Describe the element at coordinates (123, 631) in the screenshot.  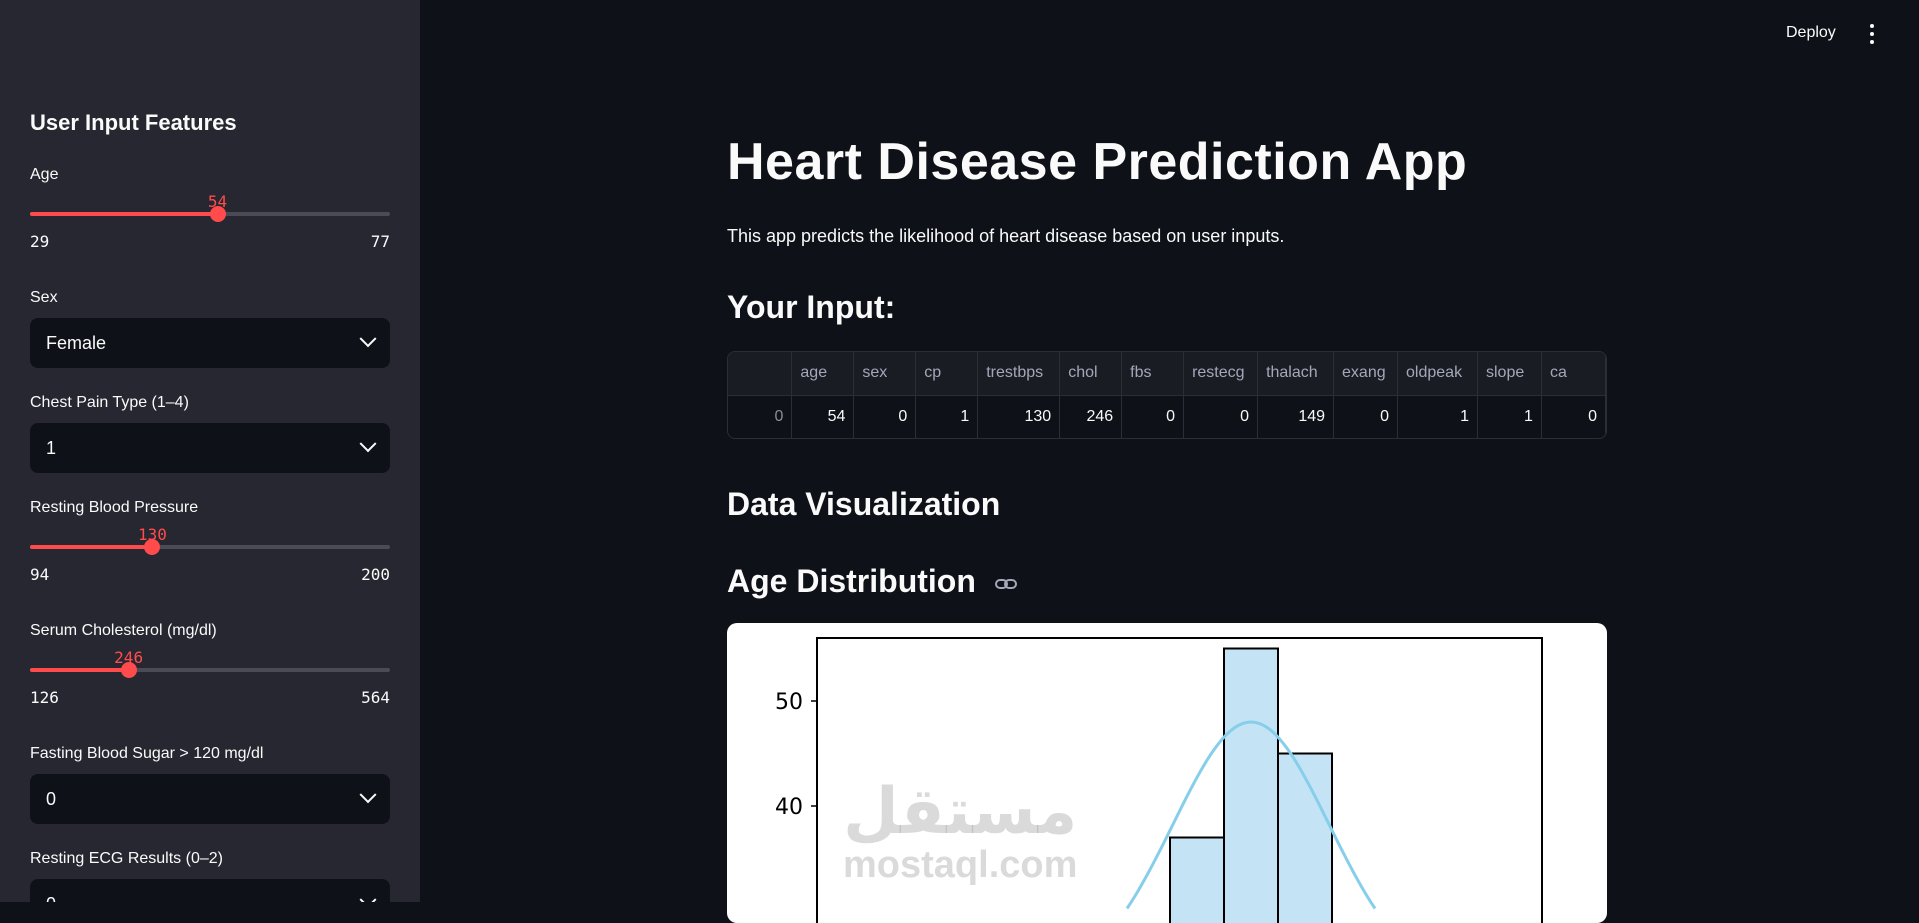
I see `chol-label: Serum Cholesterol (mg/dl)` at that location.